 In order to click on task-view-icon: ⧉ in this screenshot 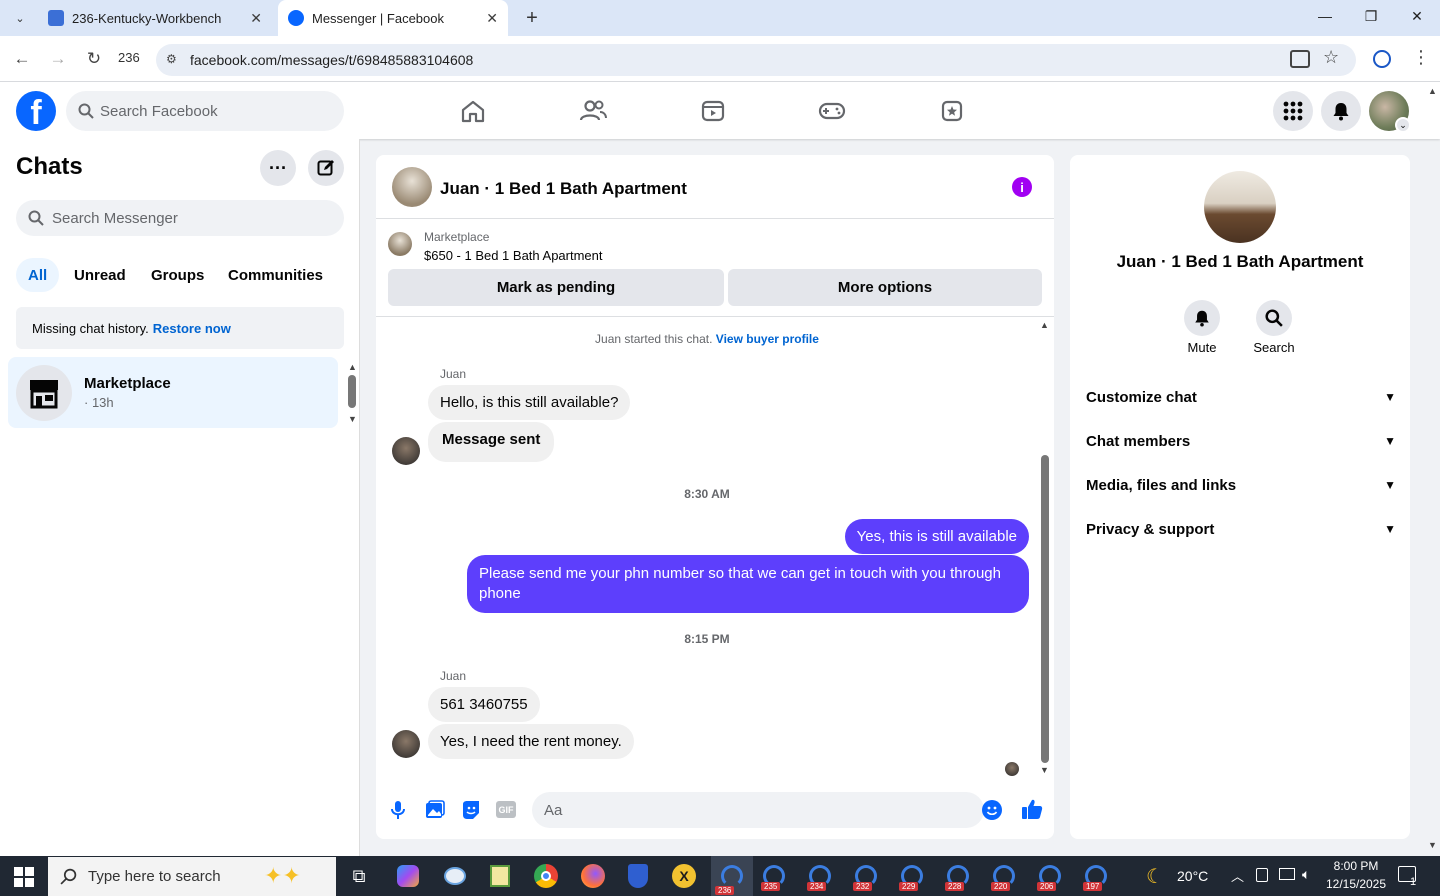, I will do `click(359, 876)`.